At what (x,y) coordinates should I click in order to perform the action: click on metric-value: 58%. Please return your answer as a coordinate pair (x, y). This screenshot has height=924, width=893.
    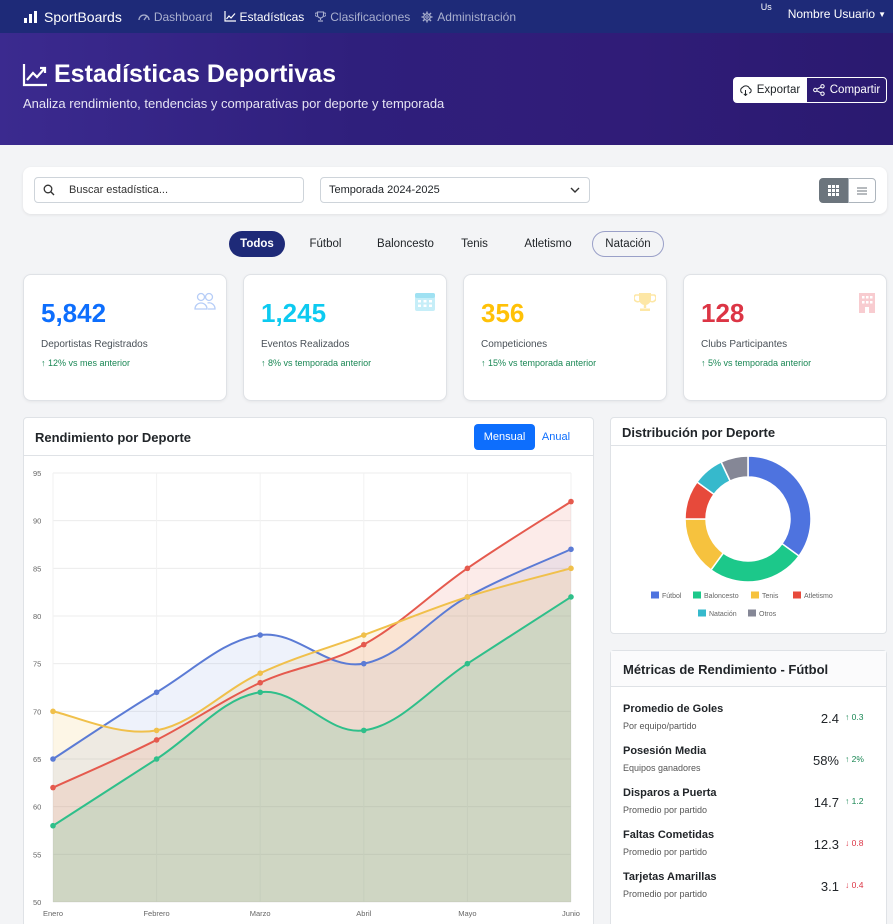
    Looking at the image, I should click on (825, 760).